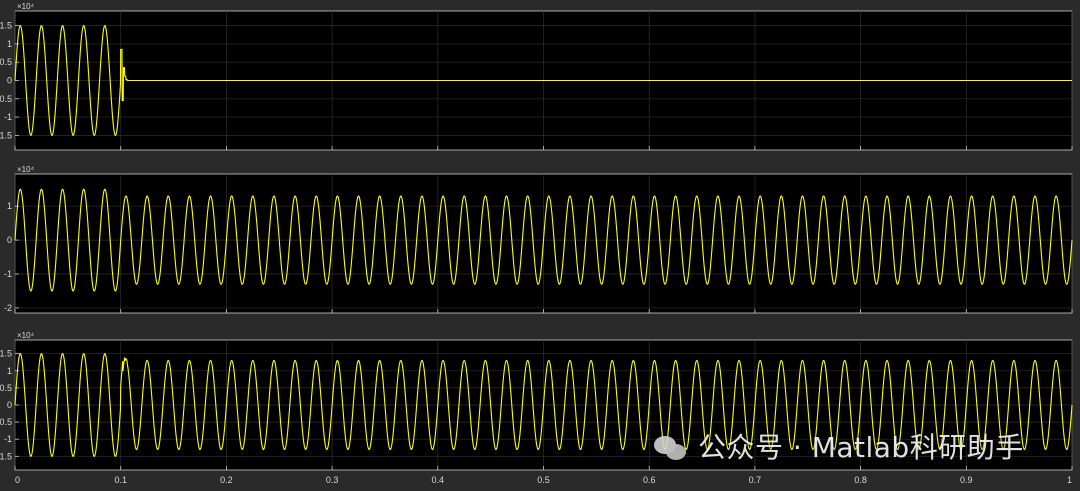 This screenshot has height=491, width=1080. Describe the element at coordinates (860, 480) in the screenshot. I see `xtick-label-3-8: 0.8` at that location.